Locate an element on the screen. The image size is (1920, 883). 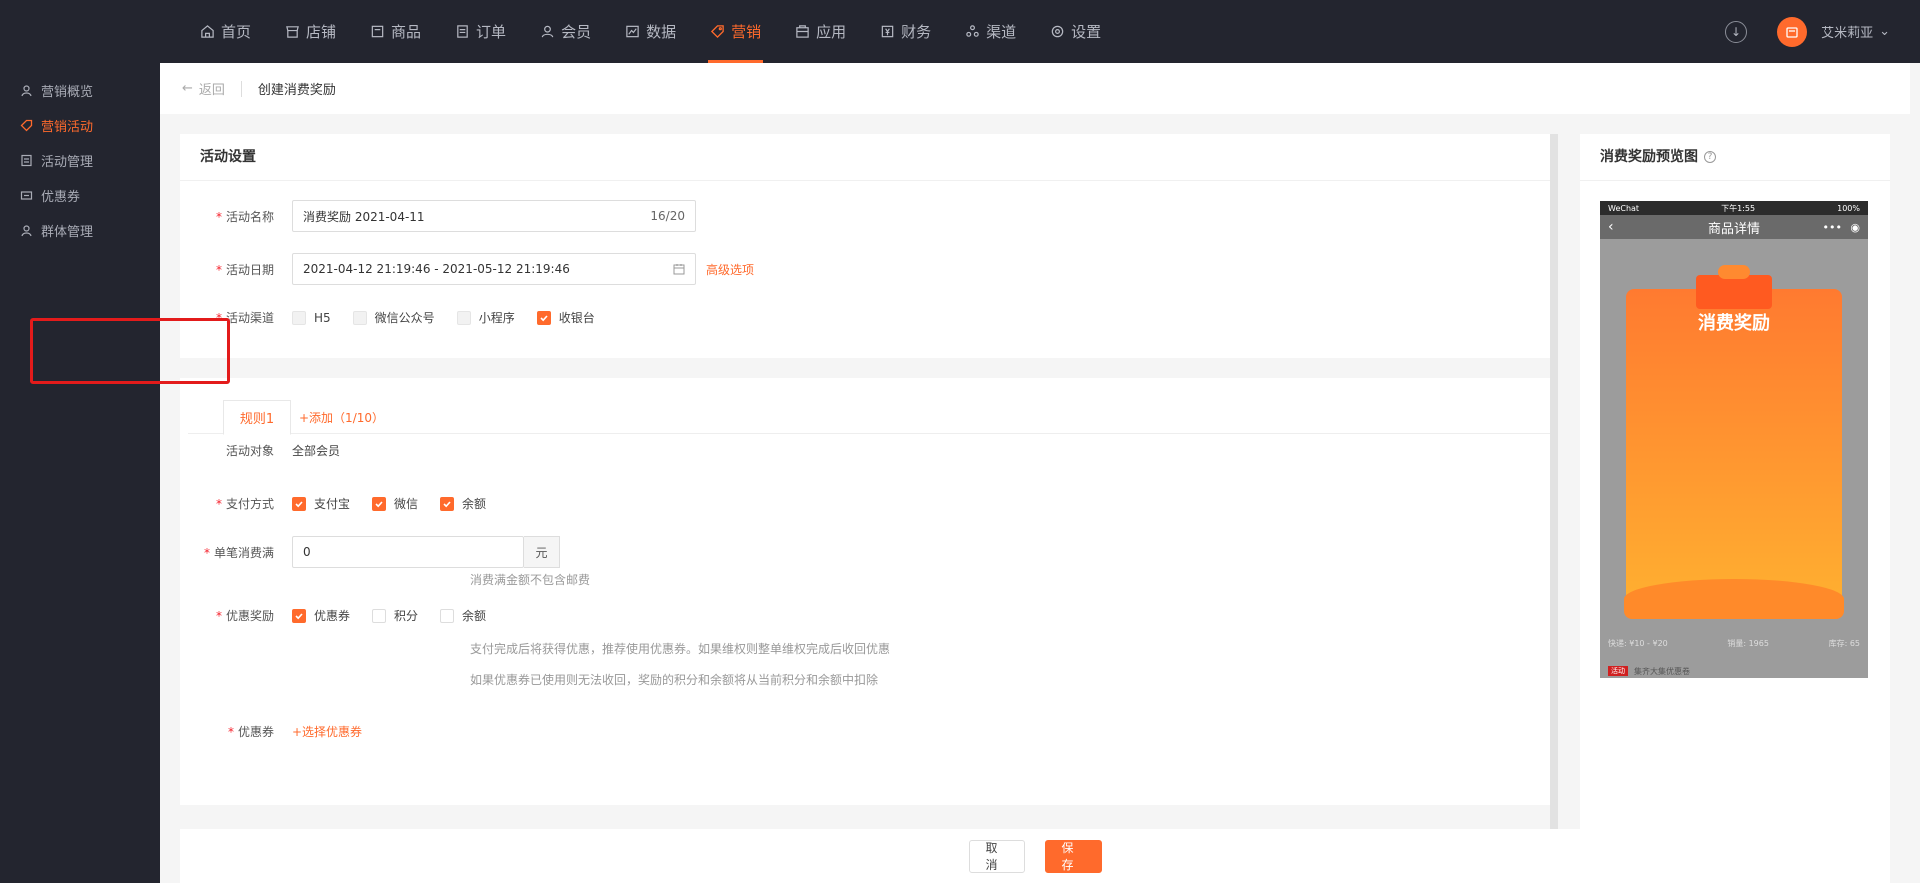
nav-item-app: 应用 is located at coordinates (820, 31).